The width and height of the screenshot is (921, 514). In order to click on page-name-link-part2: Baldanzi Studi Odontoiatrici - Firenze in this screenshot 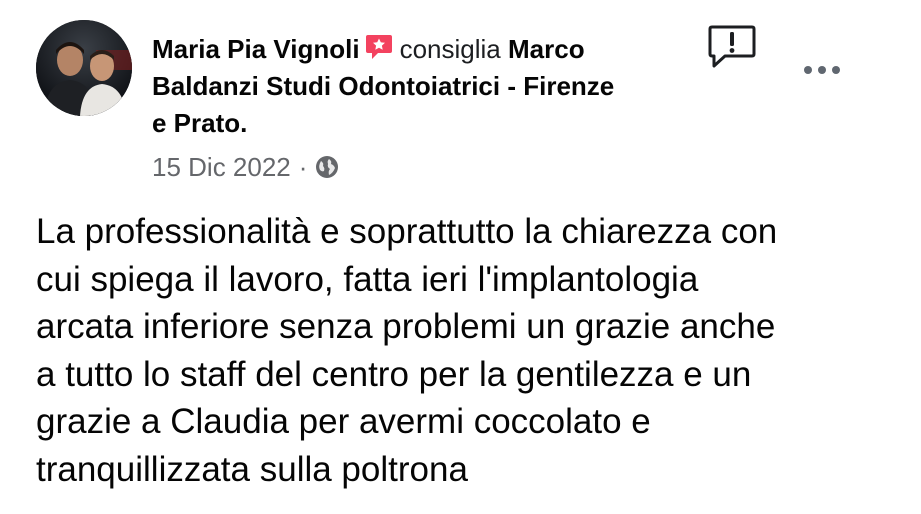, I will do `click(383, 86)`.